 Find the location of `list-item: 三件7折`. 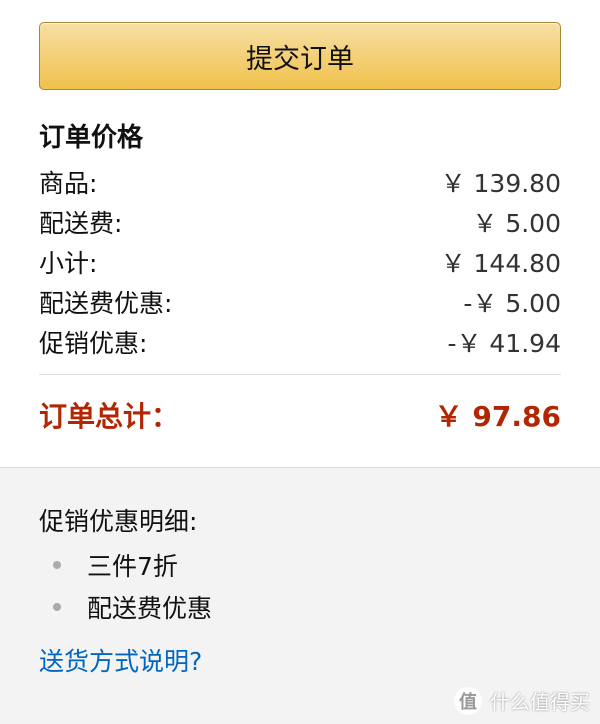

list-item: 三件7折 is located at coordinates (125, 565).